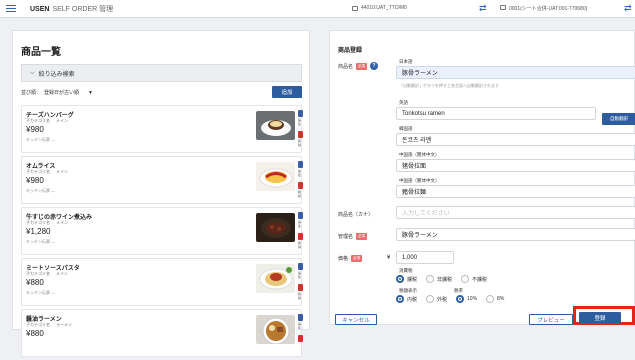 This screenshot has width=635, height=360. Describe the element at coordinates (600, 317) in the screenshot. I see `save-button: 登録` at that location.